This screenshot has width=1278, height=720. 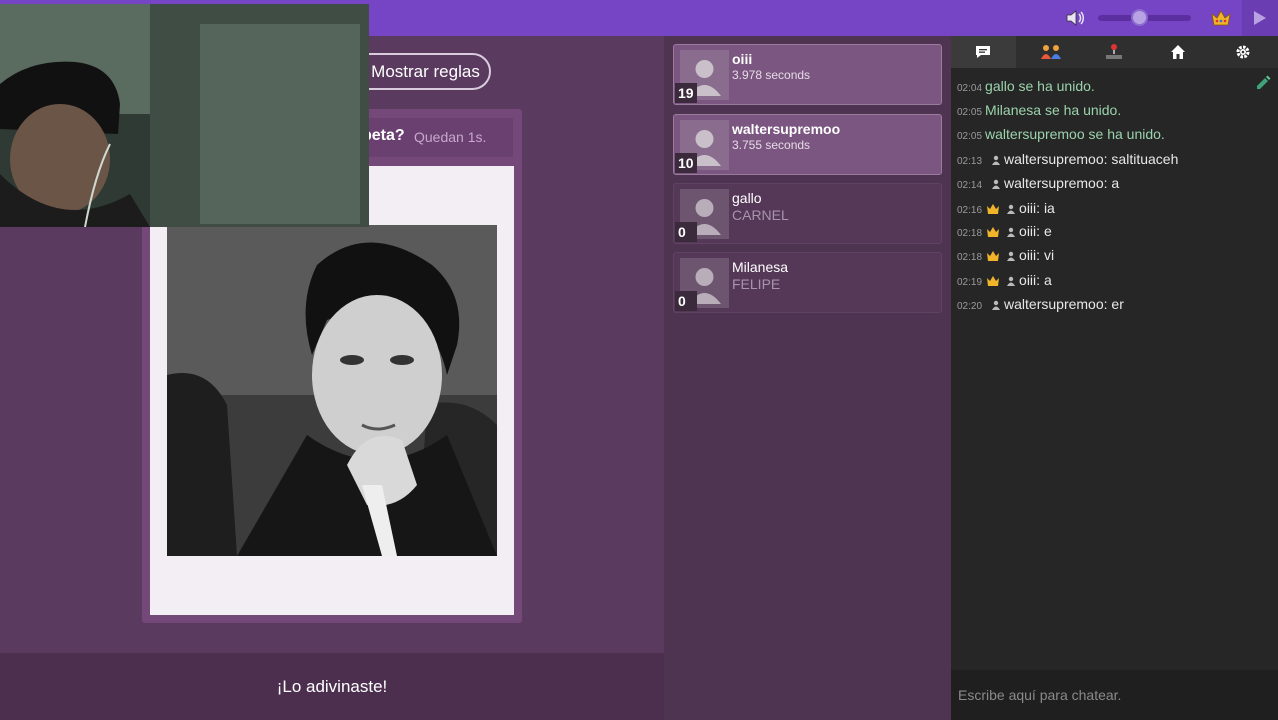 What do you see at coordinates (1039, 110) in the screenshot?
I see `chat-message: 02:05 Milanesa se ha unido.` at bounding box center [1039, 110].